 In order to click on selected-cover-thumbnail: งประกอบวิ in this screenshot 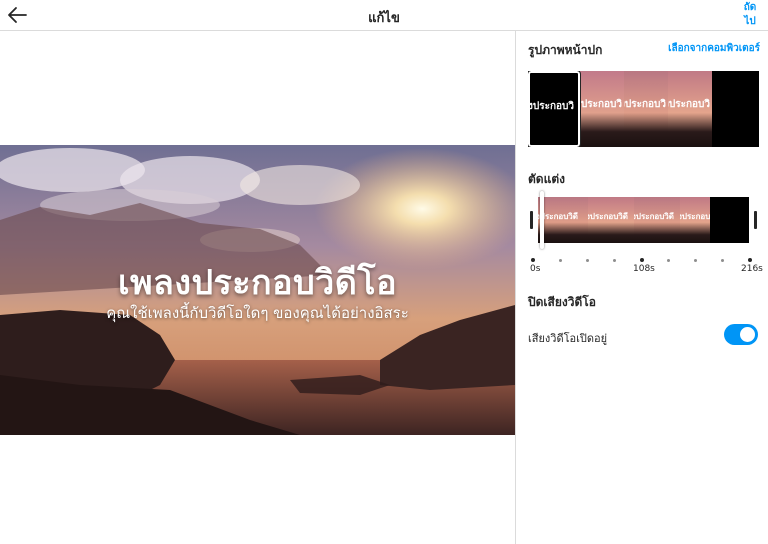, I will do `click(554, 109)`.